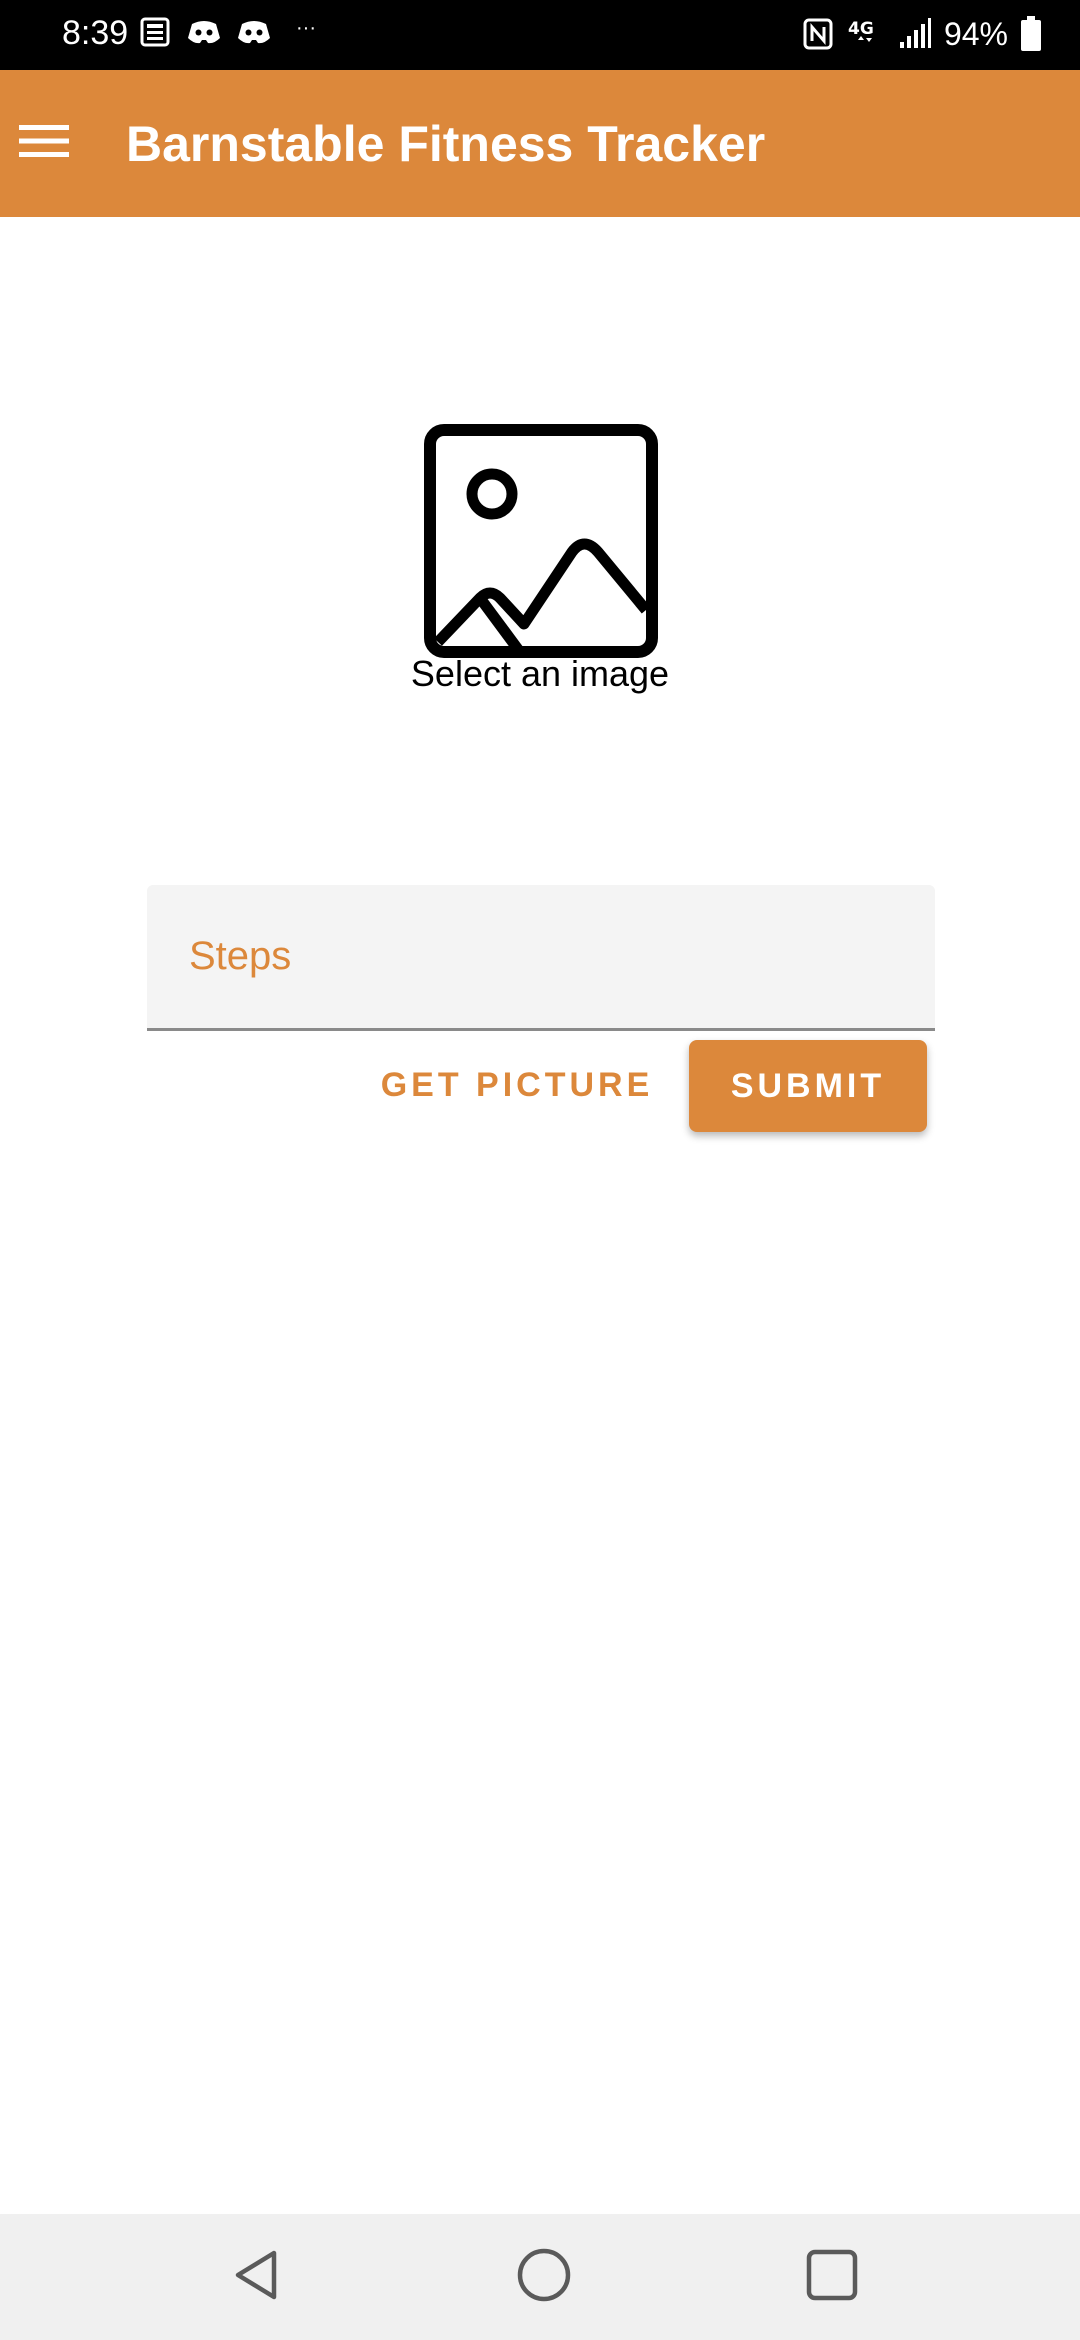 This screenshot has width=1080, height=2340. I want to click on nfc-icon, so click(818, 34).